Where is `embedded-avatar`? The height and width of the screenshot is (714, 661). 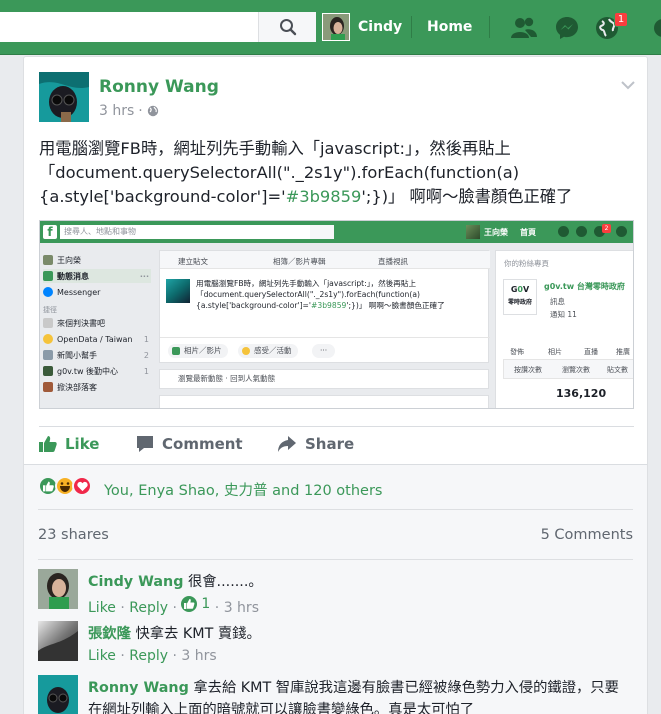 embedded-avatar is located at coordinates (473, 232).